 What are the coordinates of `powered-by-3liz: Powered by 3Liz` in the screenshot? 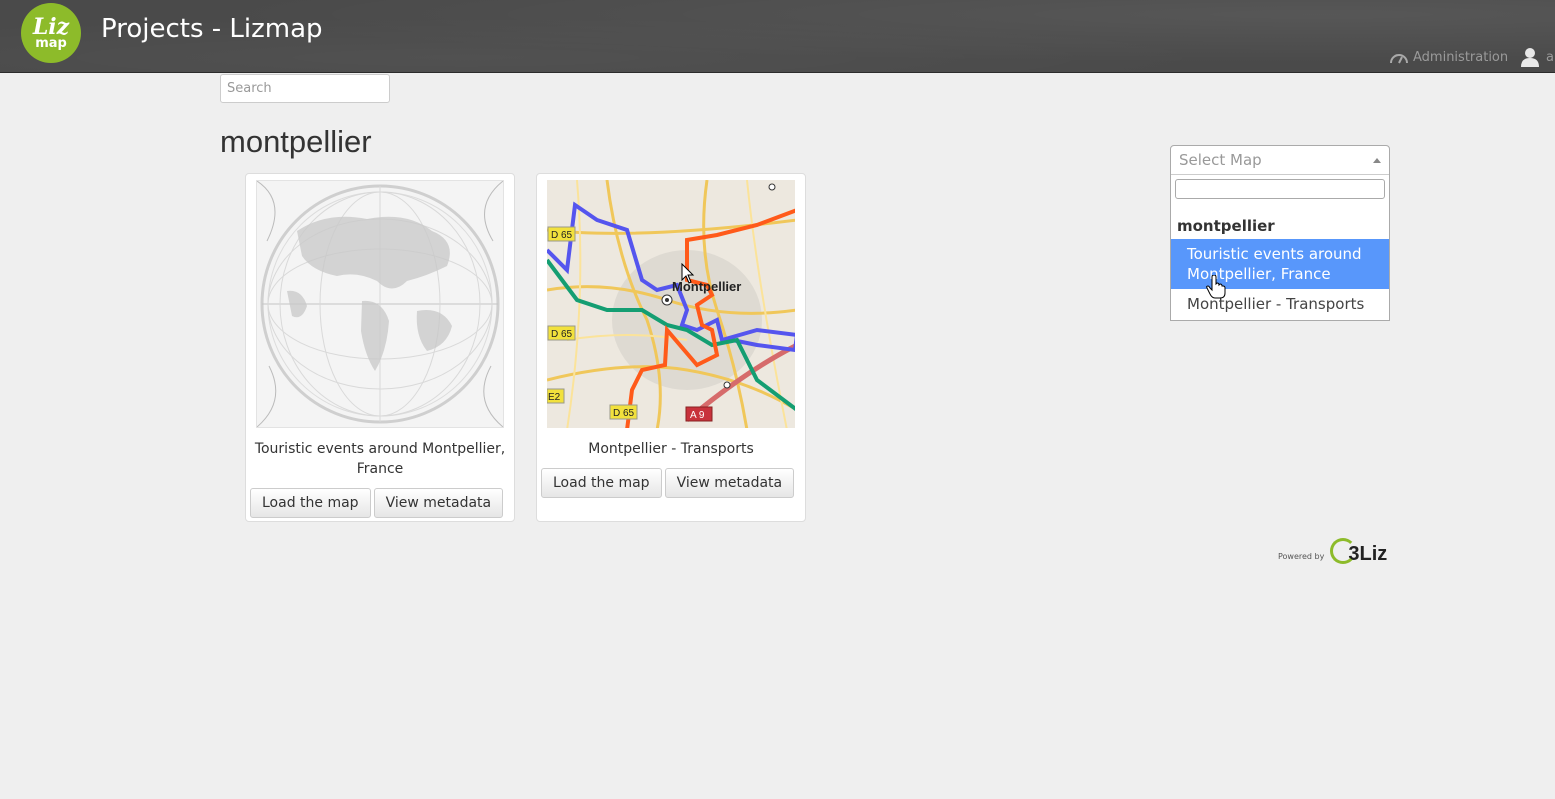 It's located at (1332, 550).